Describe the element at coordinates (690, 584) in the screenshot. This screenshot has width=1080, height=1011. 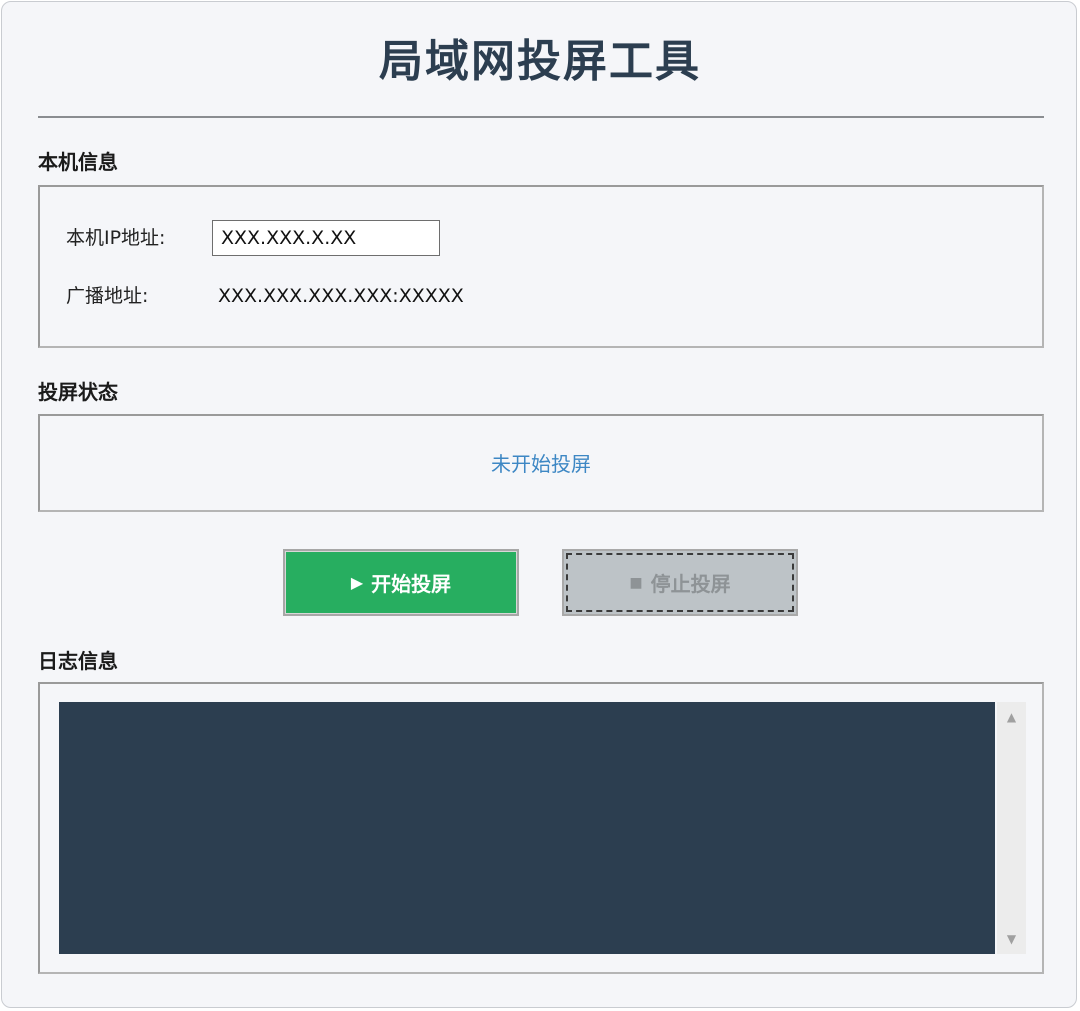
I see `stop-cast-label: 停止投屏` at that location.